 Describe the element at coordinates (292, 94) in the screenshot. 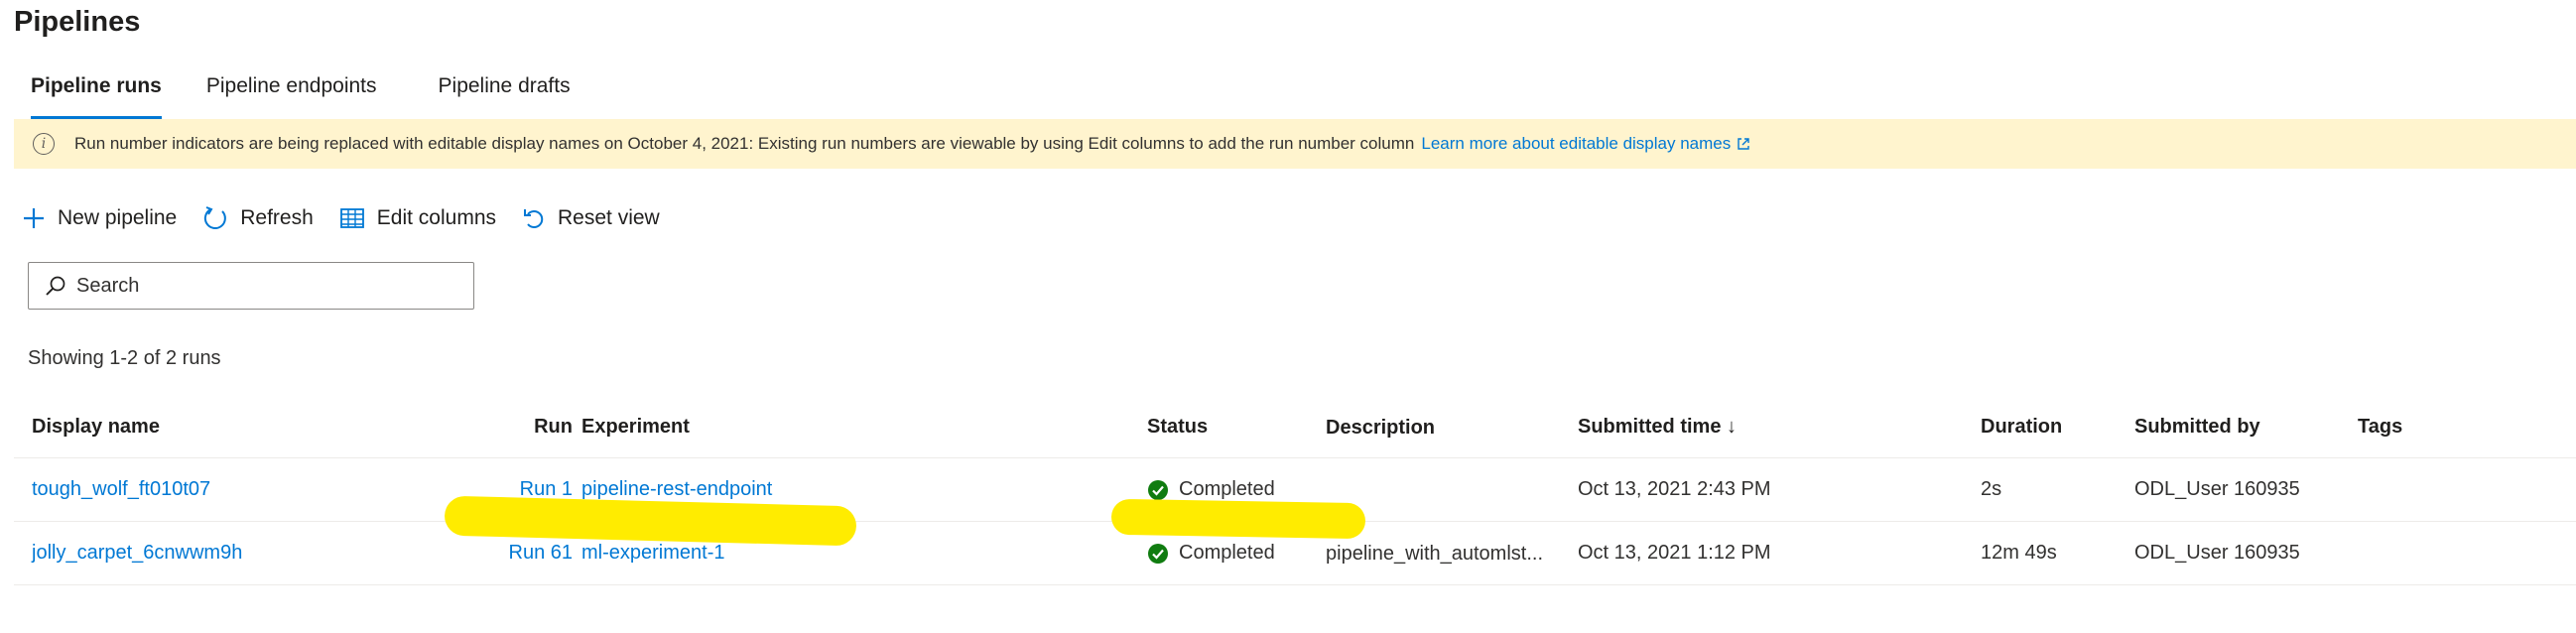

I see `tab-pipeline-endpoints: Pipeline endpoints` at that location.